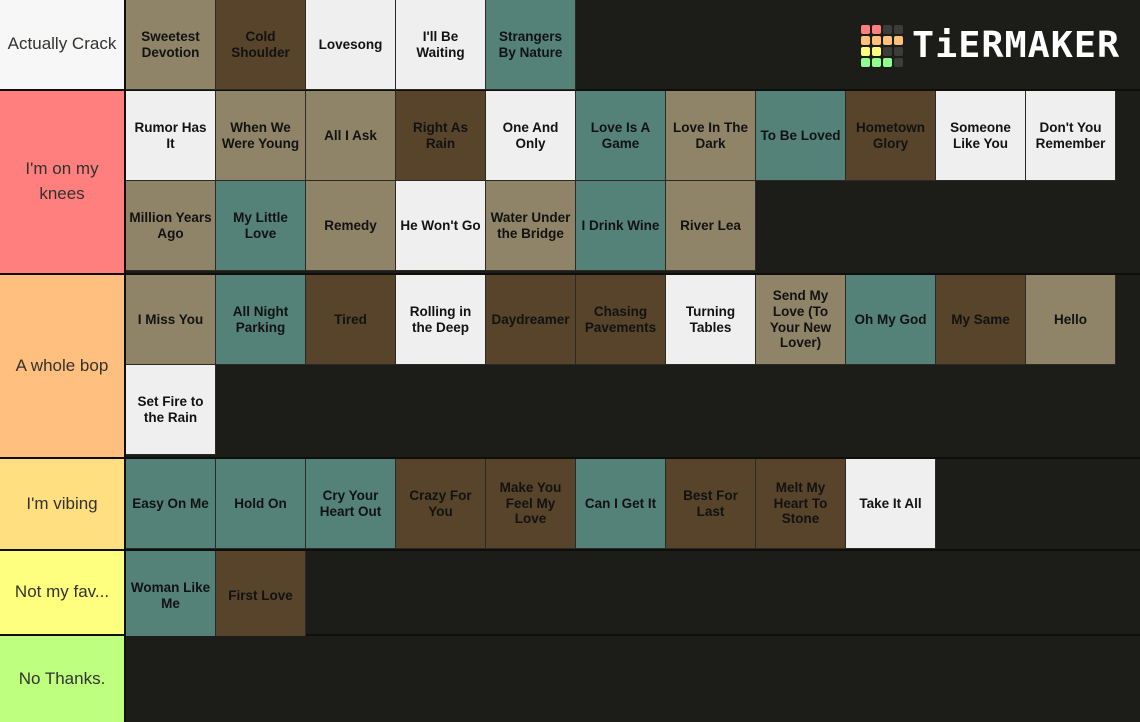 This screenshot has height=722, width=1140. Describe the element at coordinates (261, 226) in the screenshot. I see `tier-item-tile: My Little Love` at that location.